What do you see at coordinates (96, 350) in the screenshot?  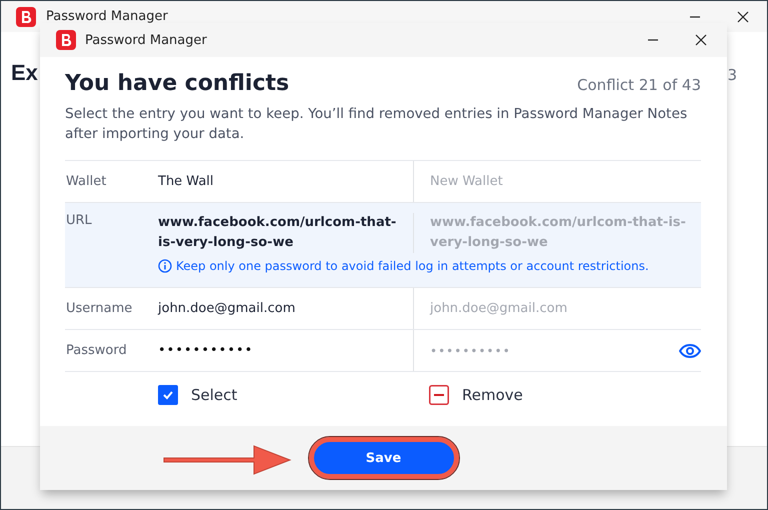 I see `field-label: Password` at bounding box center [96, 350].